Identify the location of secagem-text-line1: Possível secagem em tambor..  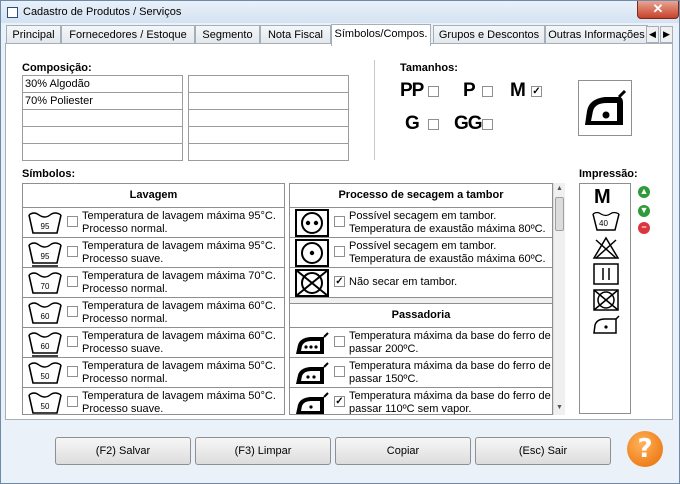
(423, 246).